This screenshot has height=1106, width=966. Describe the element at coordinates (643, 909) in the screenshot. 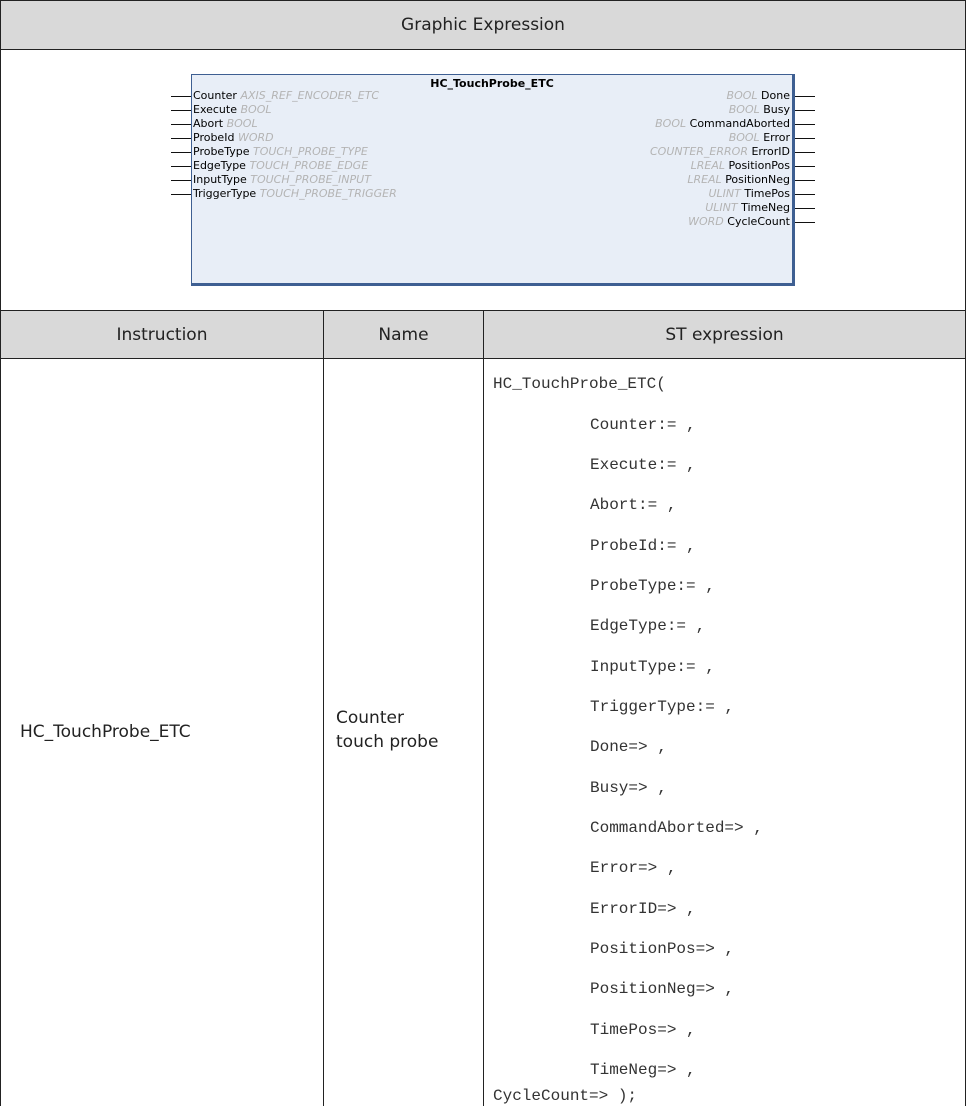

I see `st-line: ErrorID=> ,` at that location.